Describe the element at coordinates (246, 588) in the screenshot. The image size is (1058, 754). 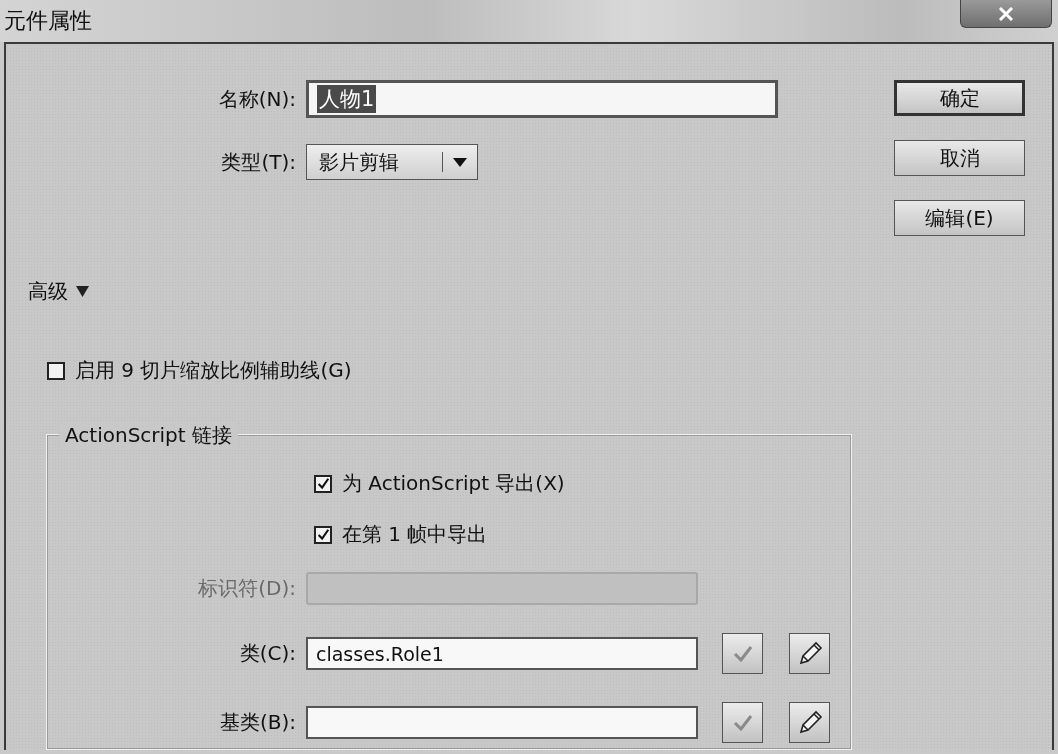
I see `field-label: 标识符(D):` at that location.